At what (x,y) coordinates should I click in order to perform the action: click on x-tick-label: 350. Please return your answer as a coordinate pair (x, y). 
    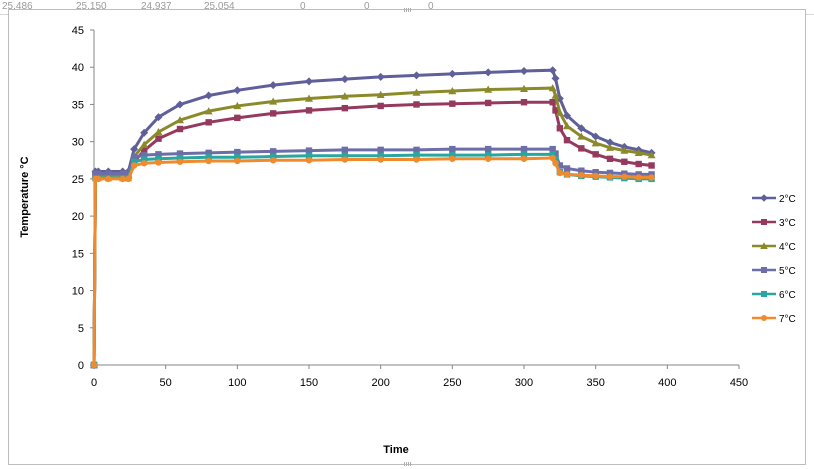
    Looking at the image, I should click on (595, 383).